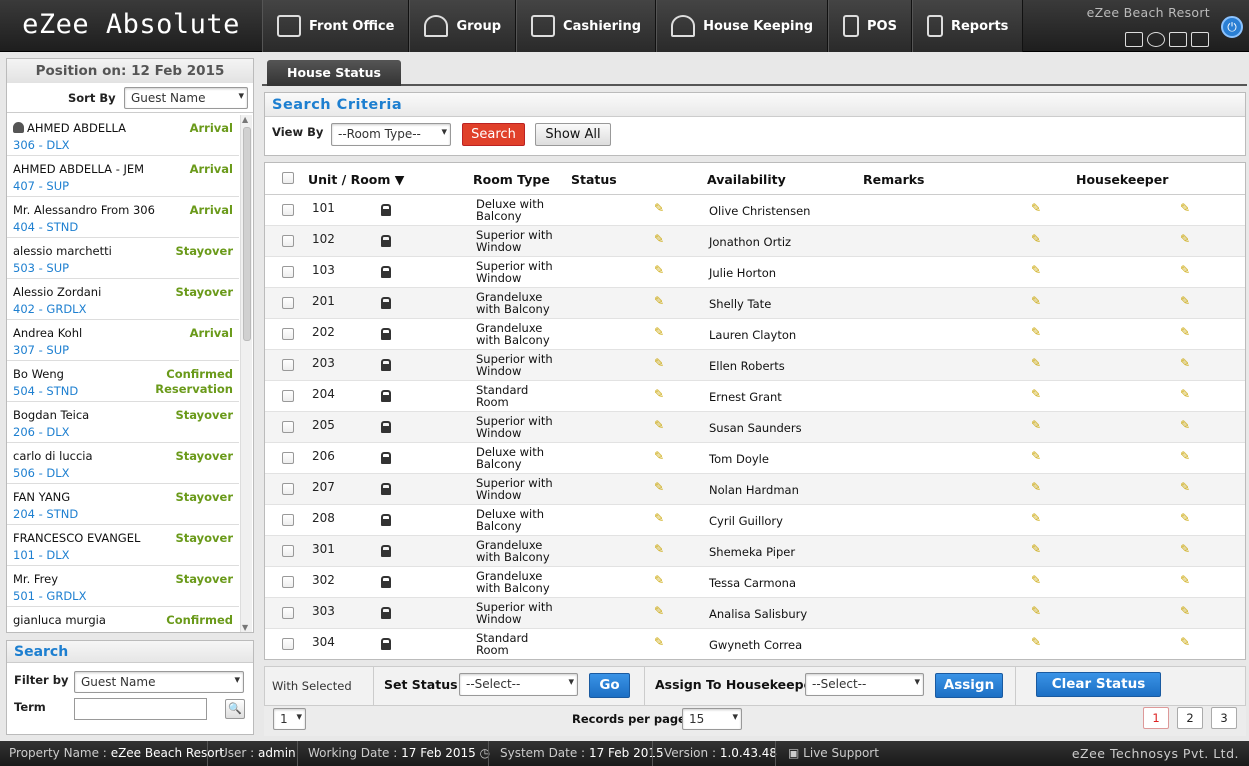 The image size is (1249, 766). I want to click on guest-item: carlo di luccia 506 - DLX Stayover, so click(123, 463).